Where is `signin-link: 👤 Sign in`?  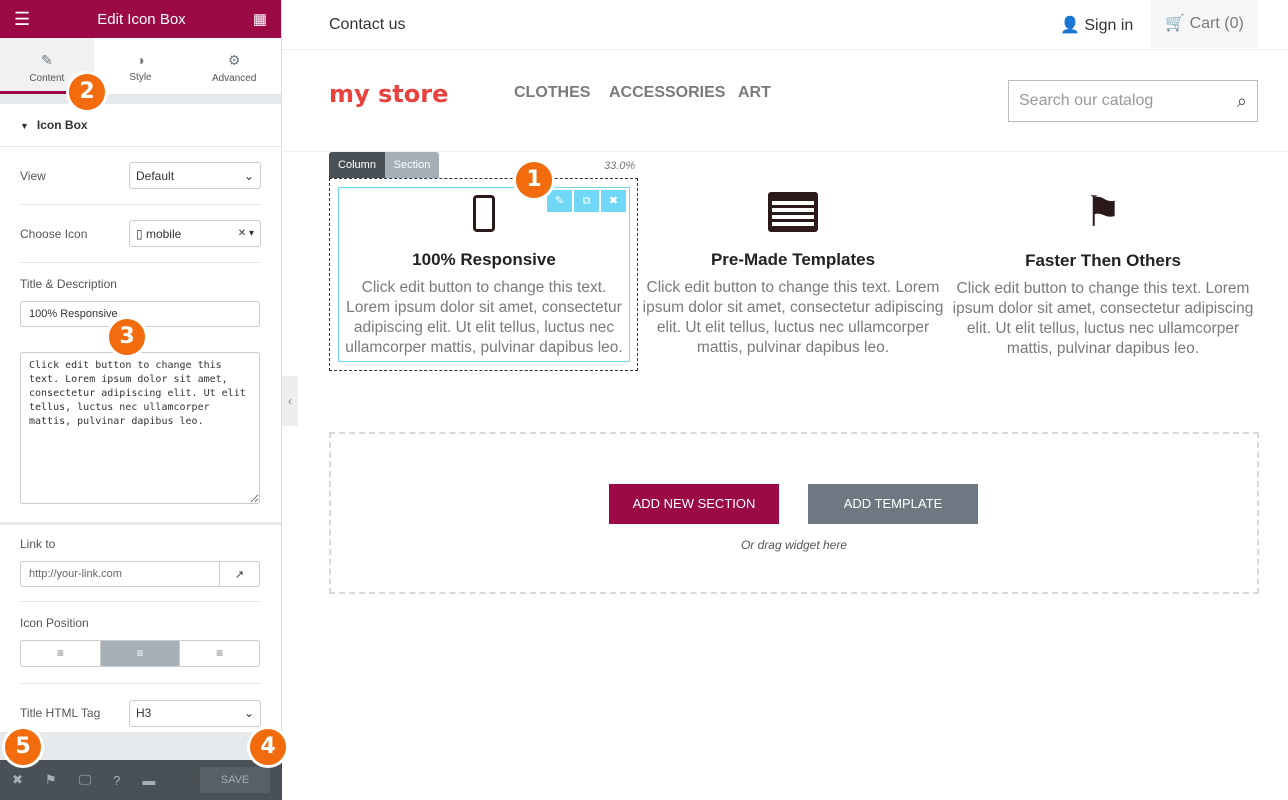
signin-link: 👤 Sign in is located at coordinates (1096, 25).